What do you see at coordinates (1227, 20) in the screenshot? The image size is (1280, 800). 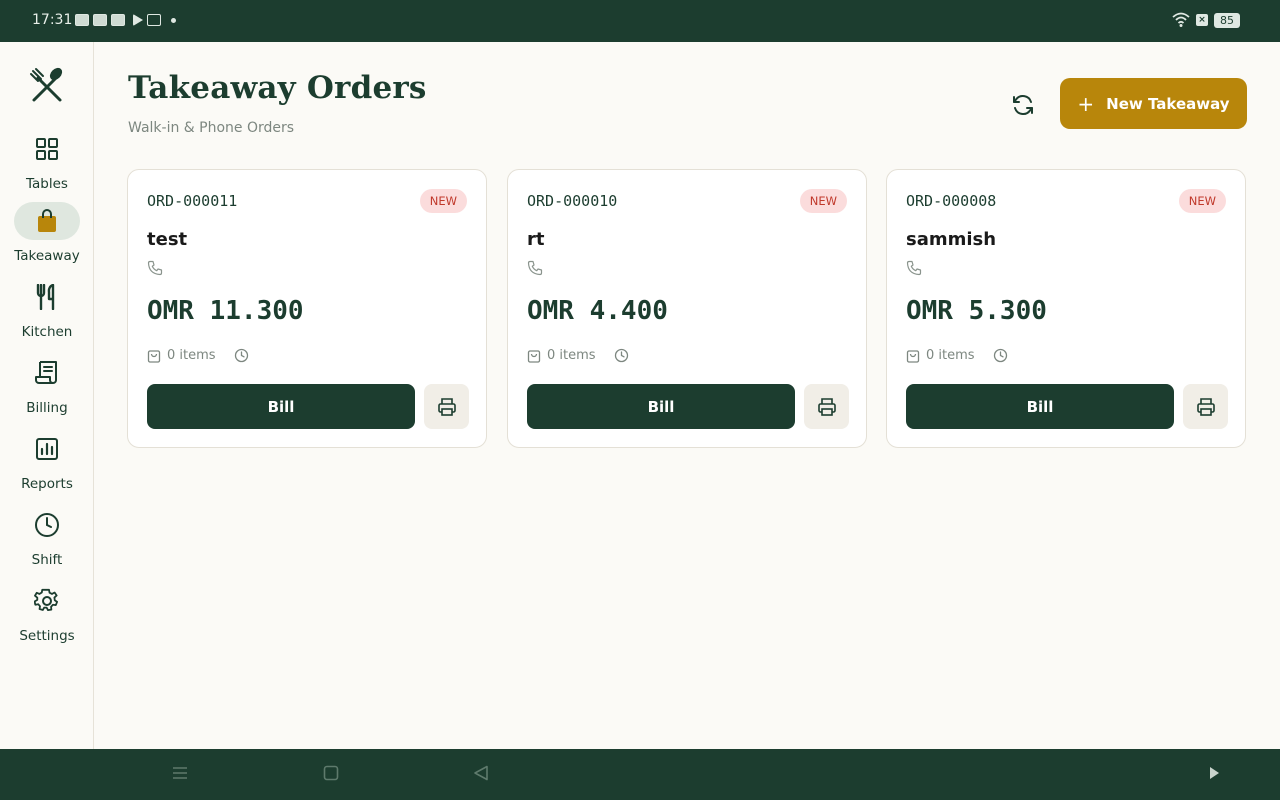 I see `battery-icon: 85` at bounding box center [1227, 20].